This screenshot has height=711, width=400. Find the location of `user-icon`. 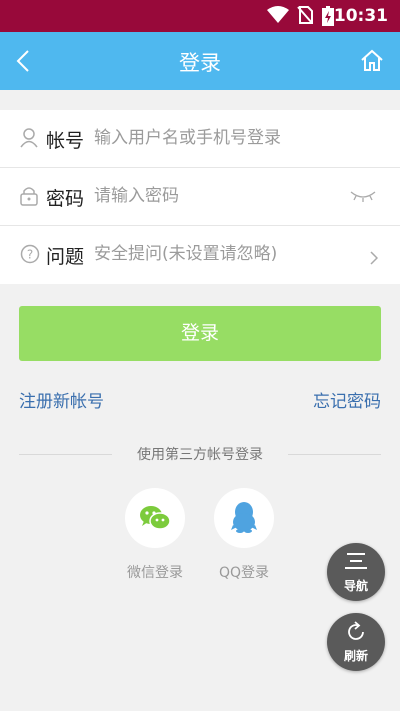

user-icon is located at coordinates (29, 140).